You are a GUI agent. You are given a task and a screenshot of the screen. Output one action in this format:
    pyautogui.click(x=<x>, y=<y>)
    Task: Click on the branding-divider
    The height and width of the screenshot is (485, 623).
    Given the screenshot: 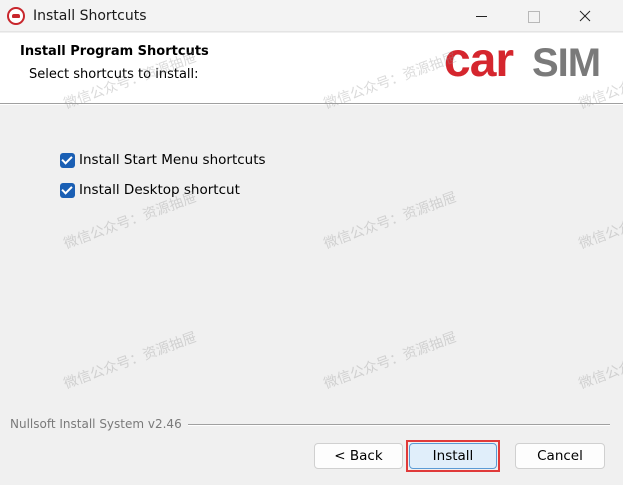 What is the action you would take?
    pyautogui.click(x=399, y=425)
    